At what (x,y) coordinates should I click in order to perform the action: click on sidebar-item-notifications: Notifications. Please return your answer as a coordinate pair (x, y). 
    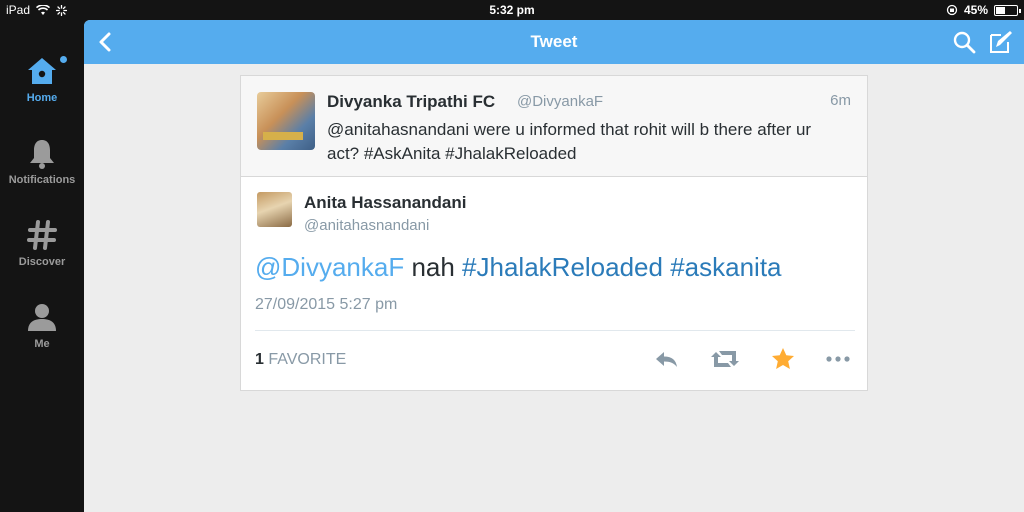
    Looking at the image, I should click on (42, 161).